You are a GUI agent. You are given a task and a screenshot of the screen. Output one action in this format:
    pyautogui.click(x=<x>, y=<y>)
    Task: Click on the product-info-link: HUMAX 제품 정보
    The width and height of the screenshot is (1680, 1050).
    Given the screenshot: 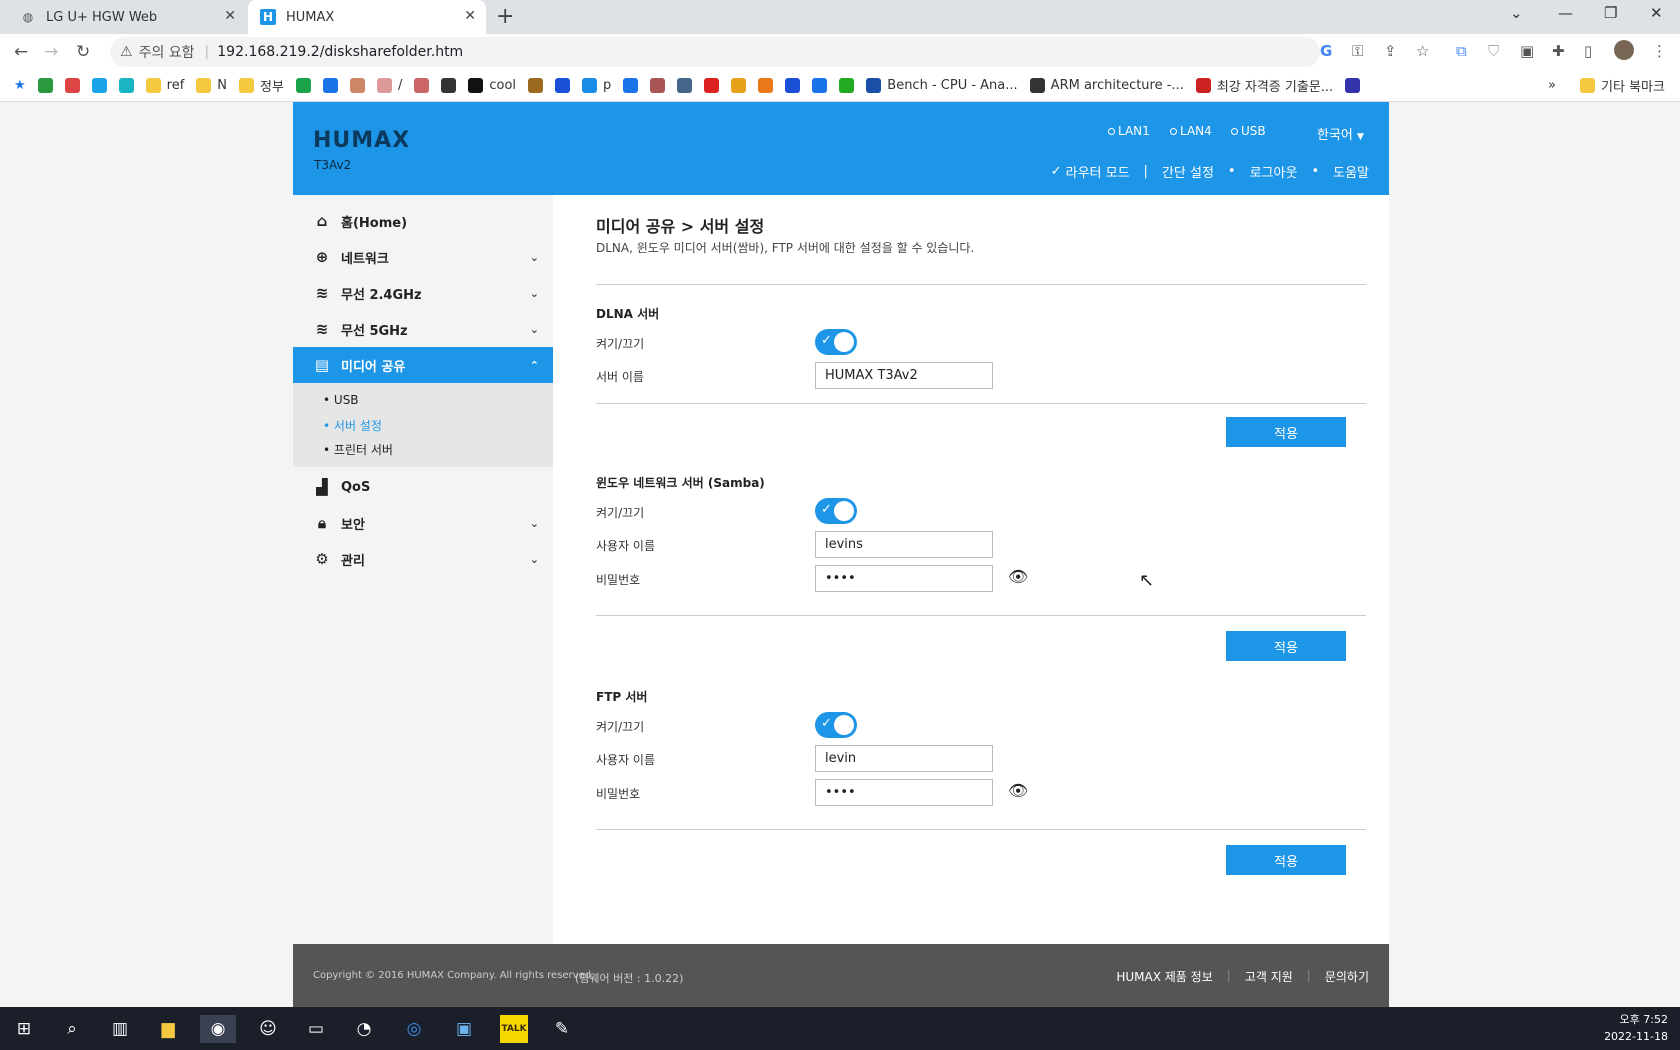 What is the action you would take?
    pyautogui.click(x=1164, y=976)
    